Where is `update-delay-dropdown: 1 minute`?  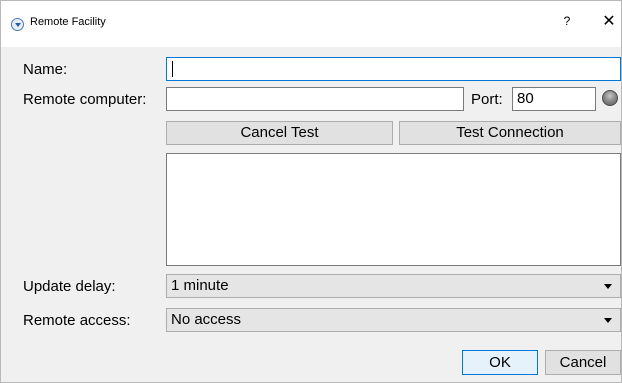 update-delay-dropdown: 1 minute is located at coordinates (393, 286).